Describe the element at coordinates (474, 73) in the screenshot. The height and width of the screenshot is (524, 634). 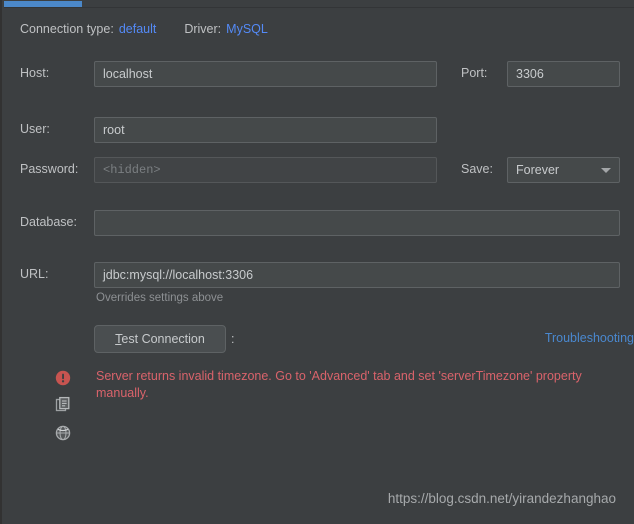
I see `port-label: Port:` at that location.